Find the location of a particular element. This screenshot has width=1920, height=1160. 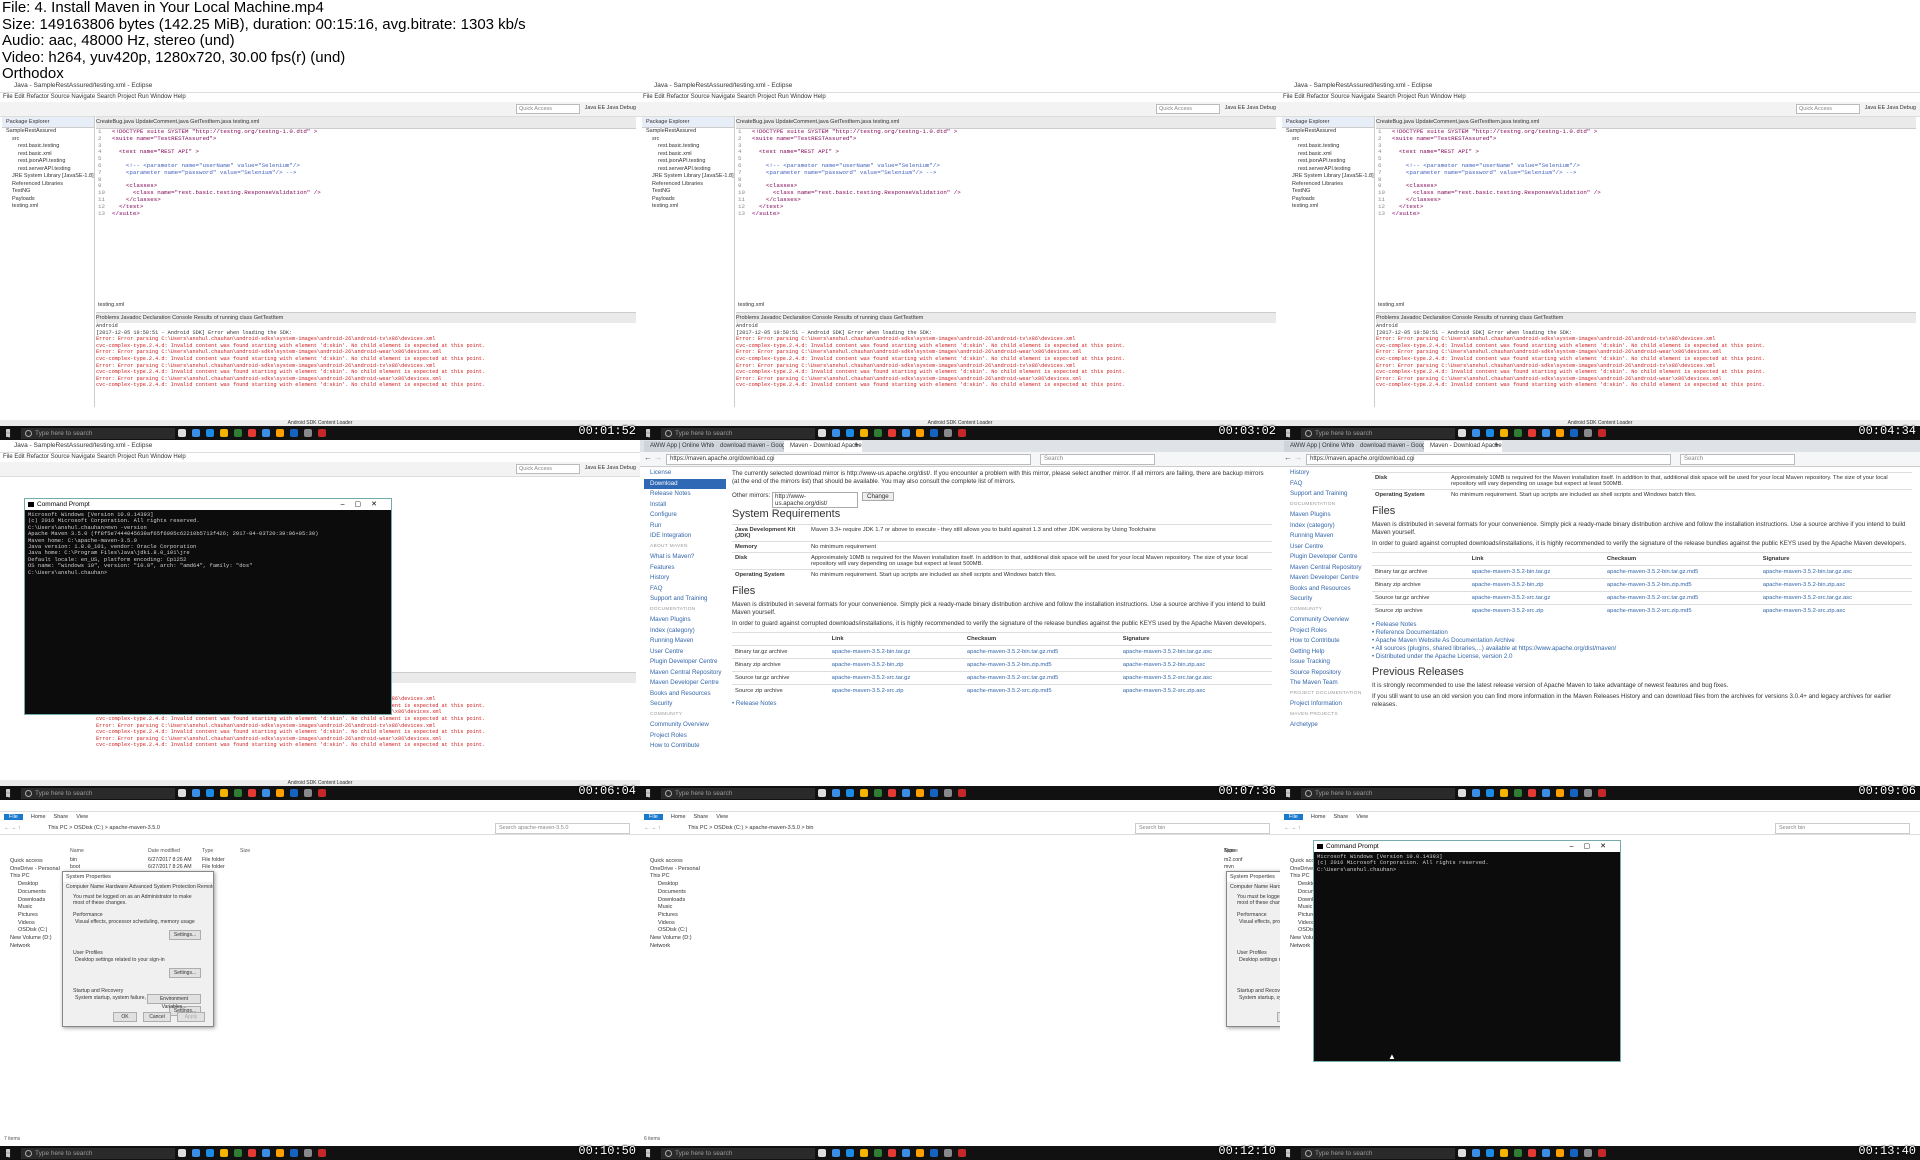

tree-item: JRE System Library [JavaSE-1.8] is located at coordinates (1328, 177).